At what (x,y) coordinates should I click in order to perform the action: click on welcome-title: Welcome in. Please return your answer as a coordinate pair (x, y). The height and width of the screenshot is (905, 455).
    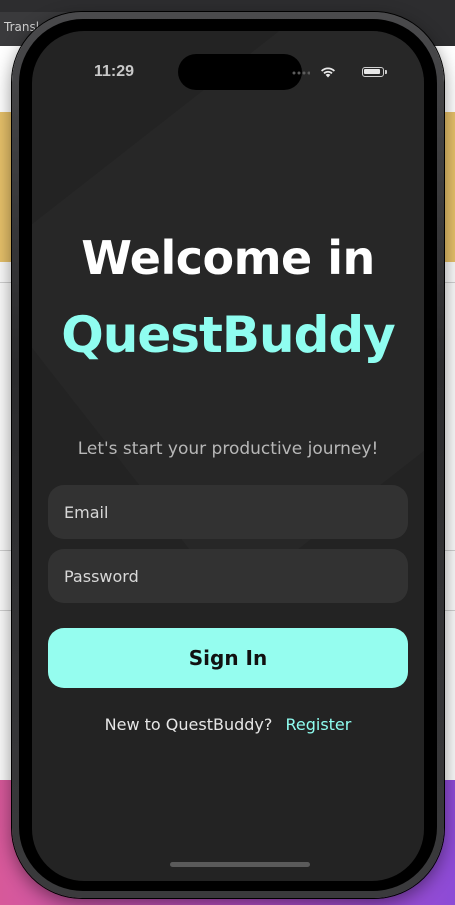
    Looking at the image, I should click on (228, 258).